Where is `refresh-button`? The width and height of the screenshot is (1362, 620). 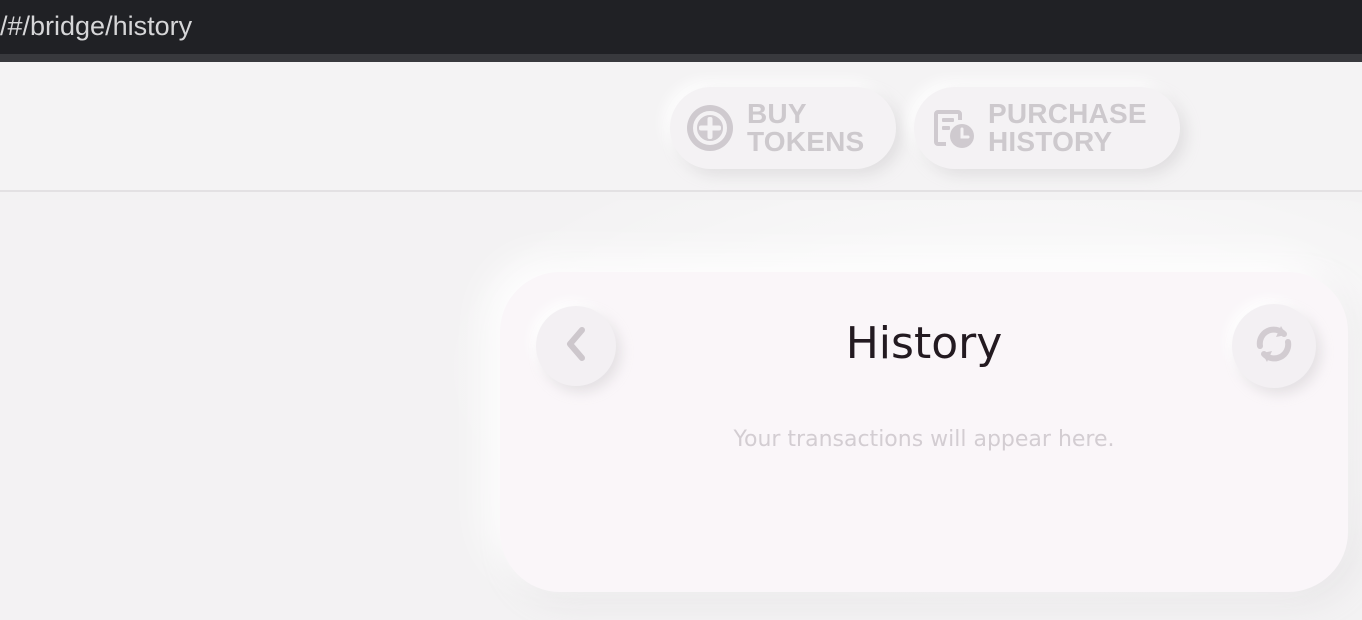 refresh-button is located at coordinates (1274, 346).